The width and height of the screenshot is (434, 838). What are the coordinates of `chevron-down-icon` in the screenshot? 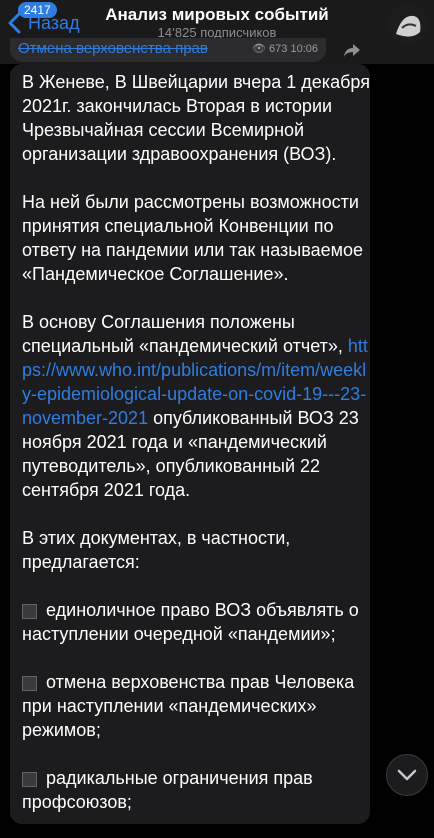 It's located at (407, 775).